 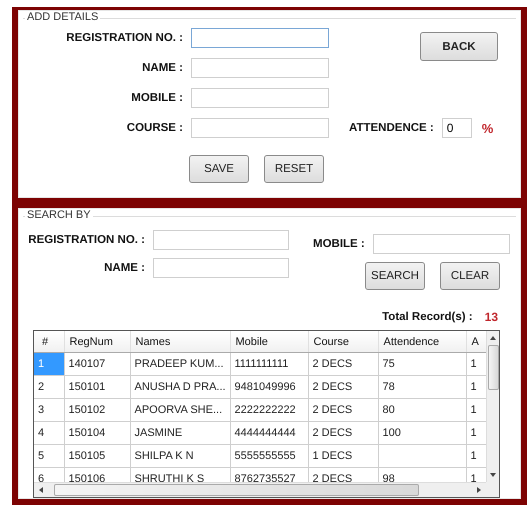 What do you see at coordinates (343, 456) in the screenshot?
I see `table-cell: 1 DECS` at bounding box center [343, 456].